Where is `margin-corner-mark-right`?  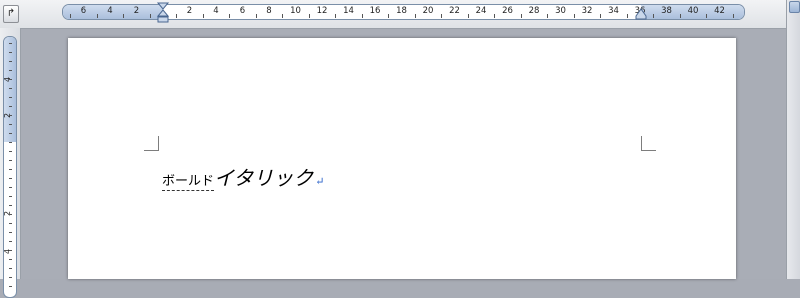
margin-corner-mark-right is located at coordinates (648, 143).